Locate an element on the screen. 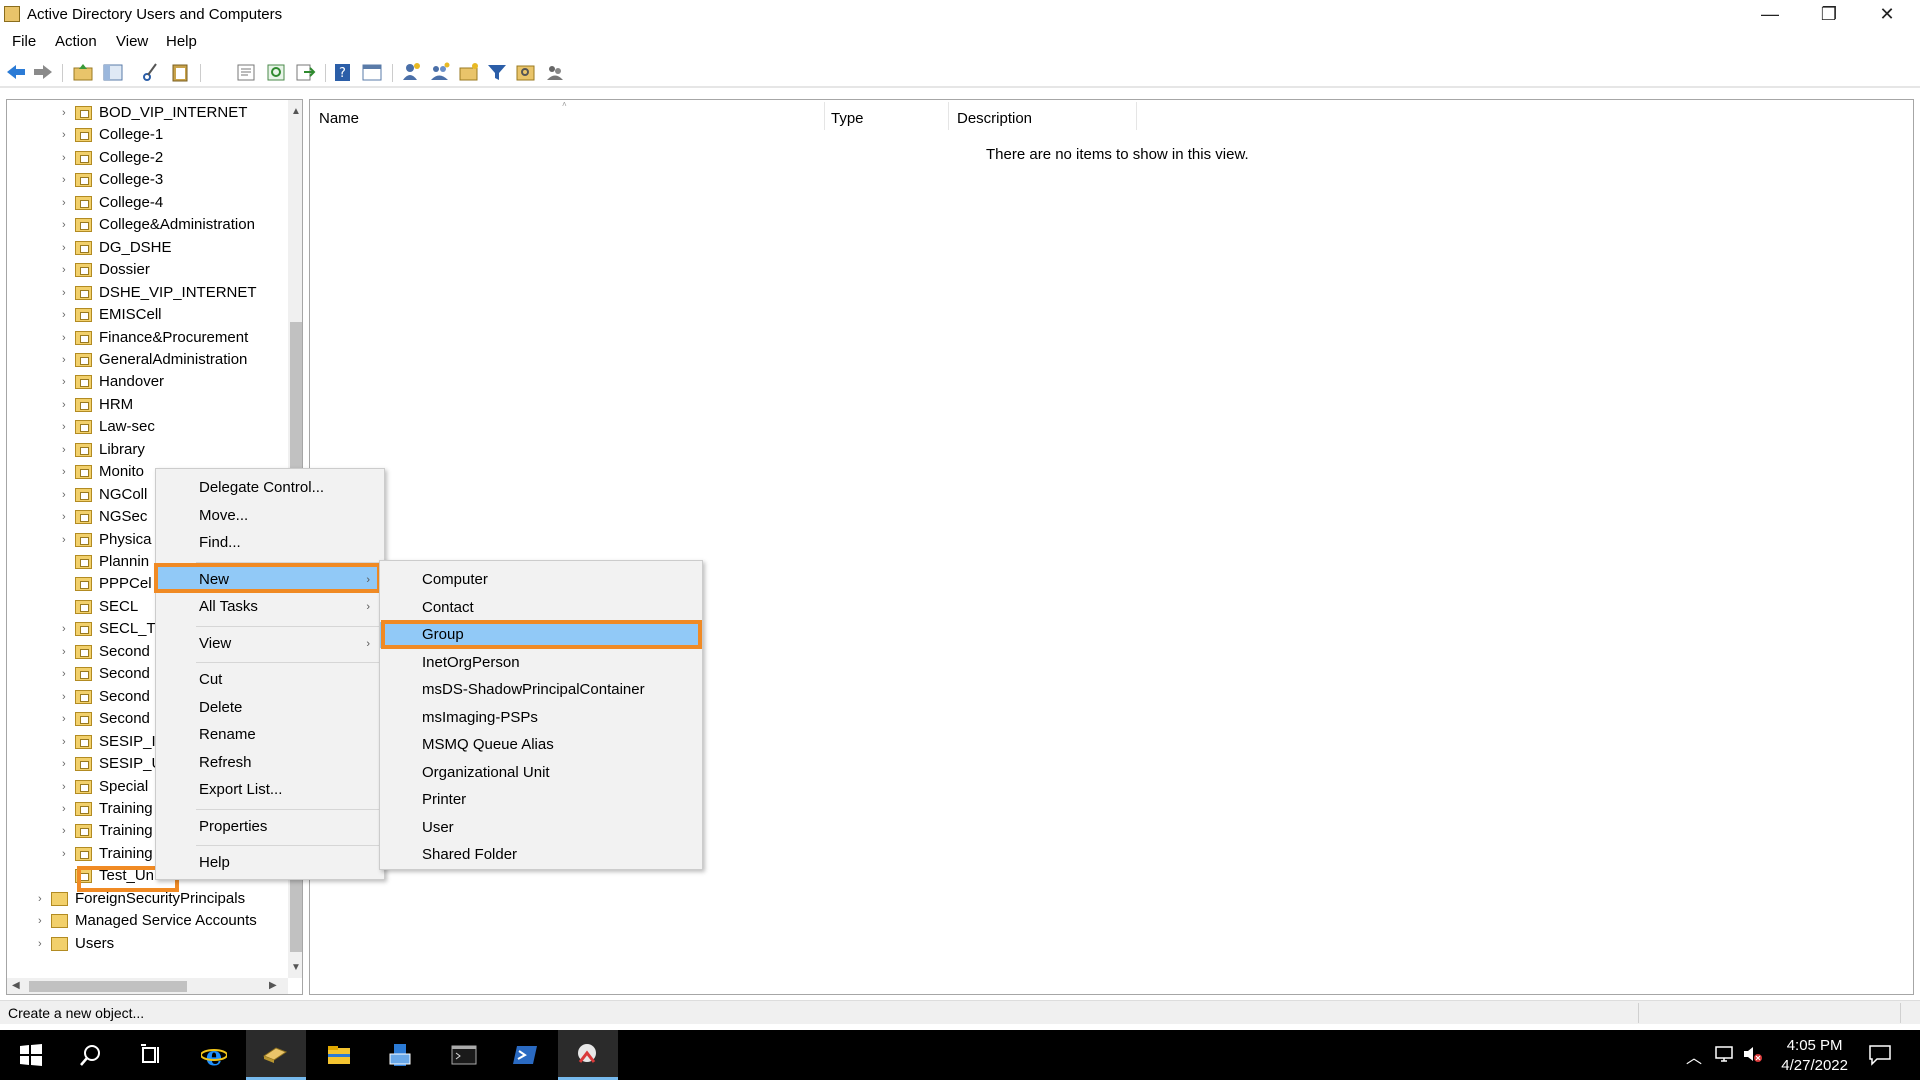 The width and height of the screenshot is (1920, 1080). properties-icon is located at coordinates (246, 72).